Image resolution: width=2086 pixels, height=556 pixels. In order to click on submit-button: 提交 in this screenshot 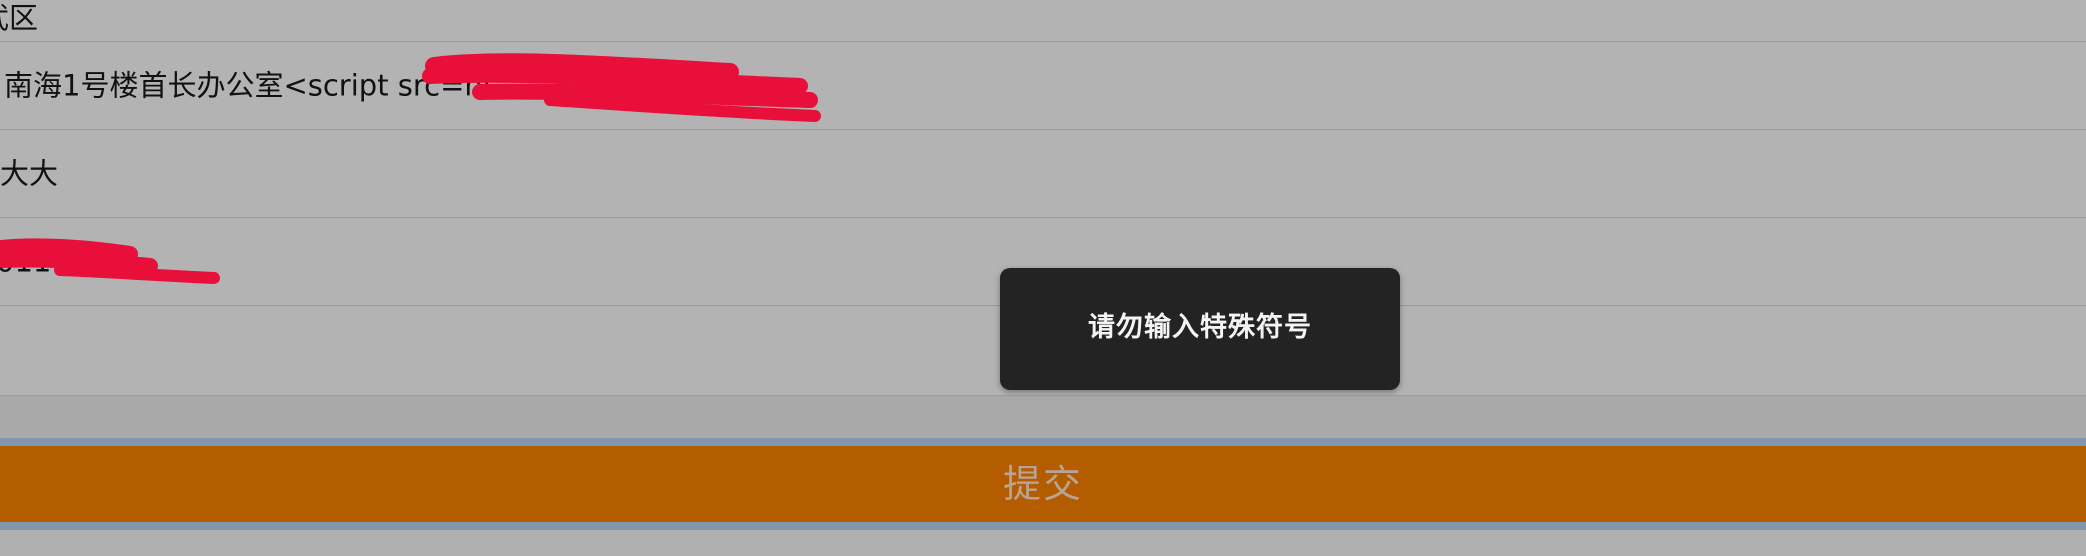, I will do `click(1043, 484)`.